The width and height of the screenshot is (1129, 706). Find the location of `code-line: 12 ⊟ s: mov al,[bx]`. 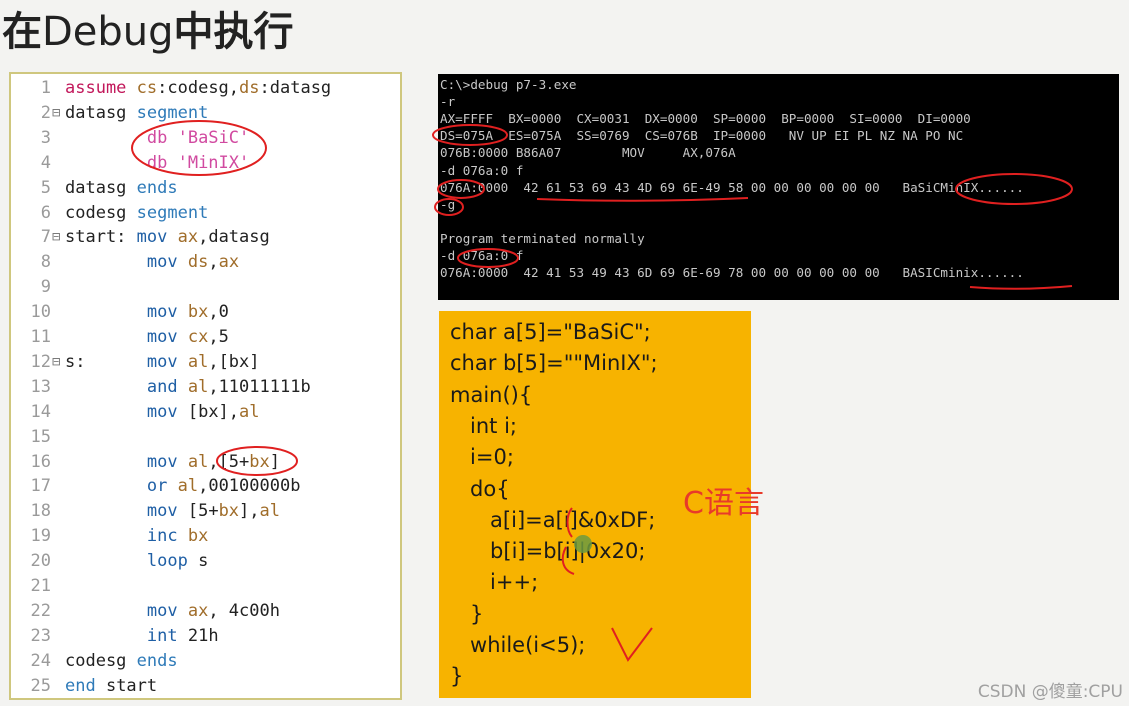

code-line: 12 ⊟ s: mov al,[bx] is located at coordinates (205, 362).